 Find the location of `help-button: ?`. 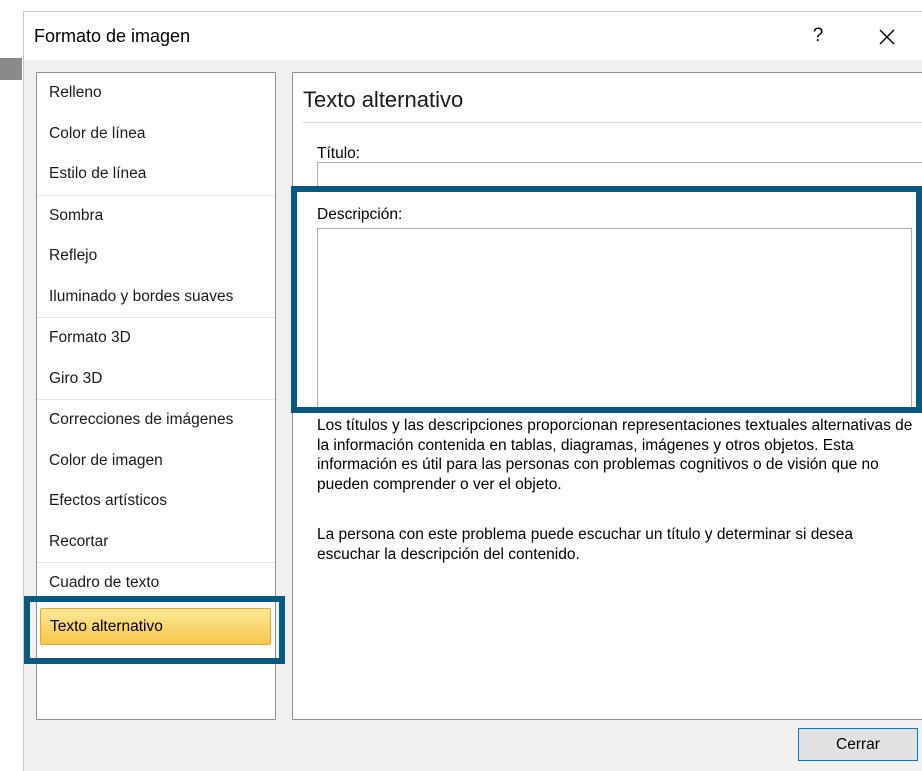

help-button: ? is located at coordinates (818, 36).